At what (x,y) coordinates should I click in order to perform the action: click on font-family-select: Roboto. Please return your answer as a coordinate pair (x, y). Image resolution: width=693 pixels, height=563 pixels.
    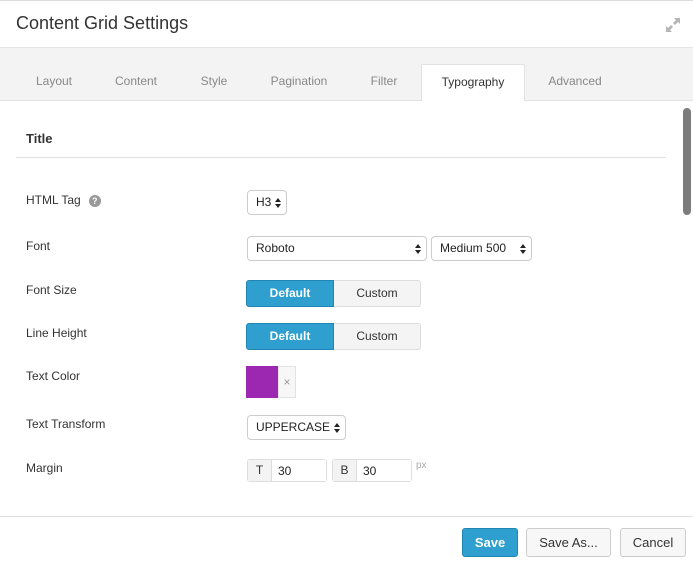
    Looking at the image, I should click on (337, 248).